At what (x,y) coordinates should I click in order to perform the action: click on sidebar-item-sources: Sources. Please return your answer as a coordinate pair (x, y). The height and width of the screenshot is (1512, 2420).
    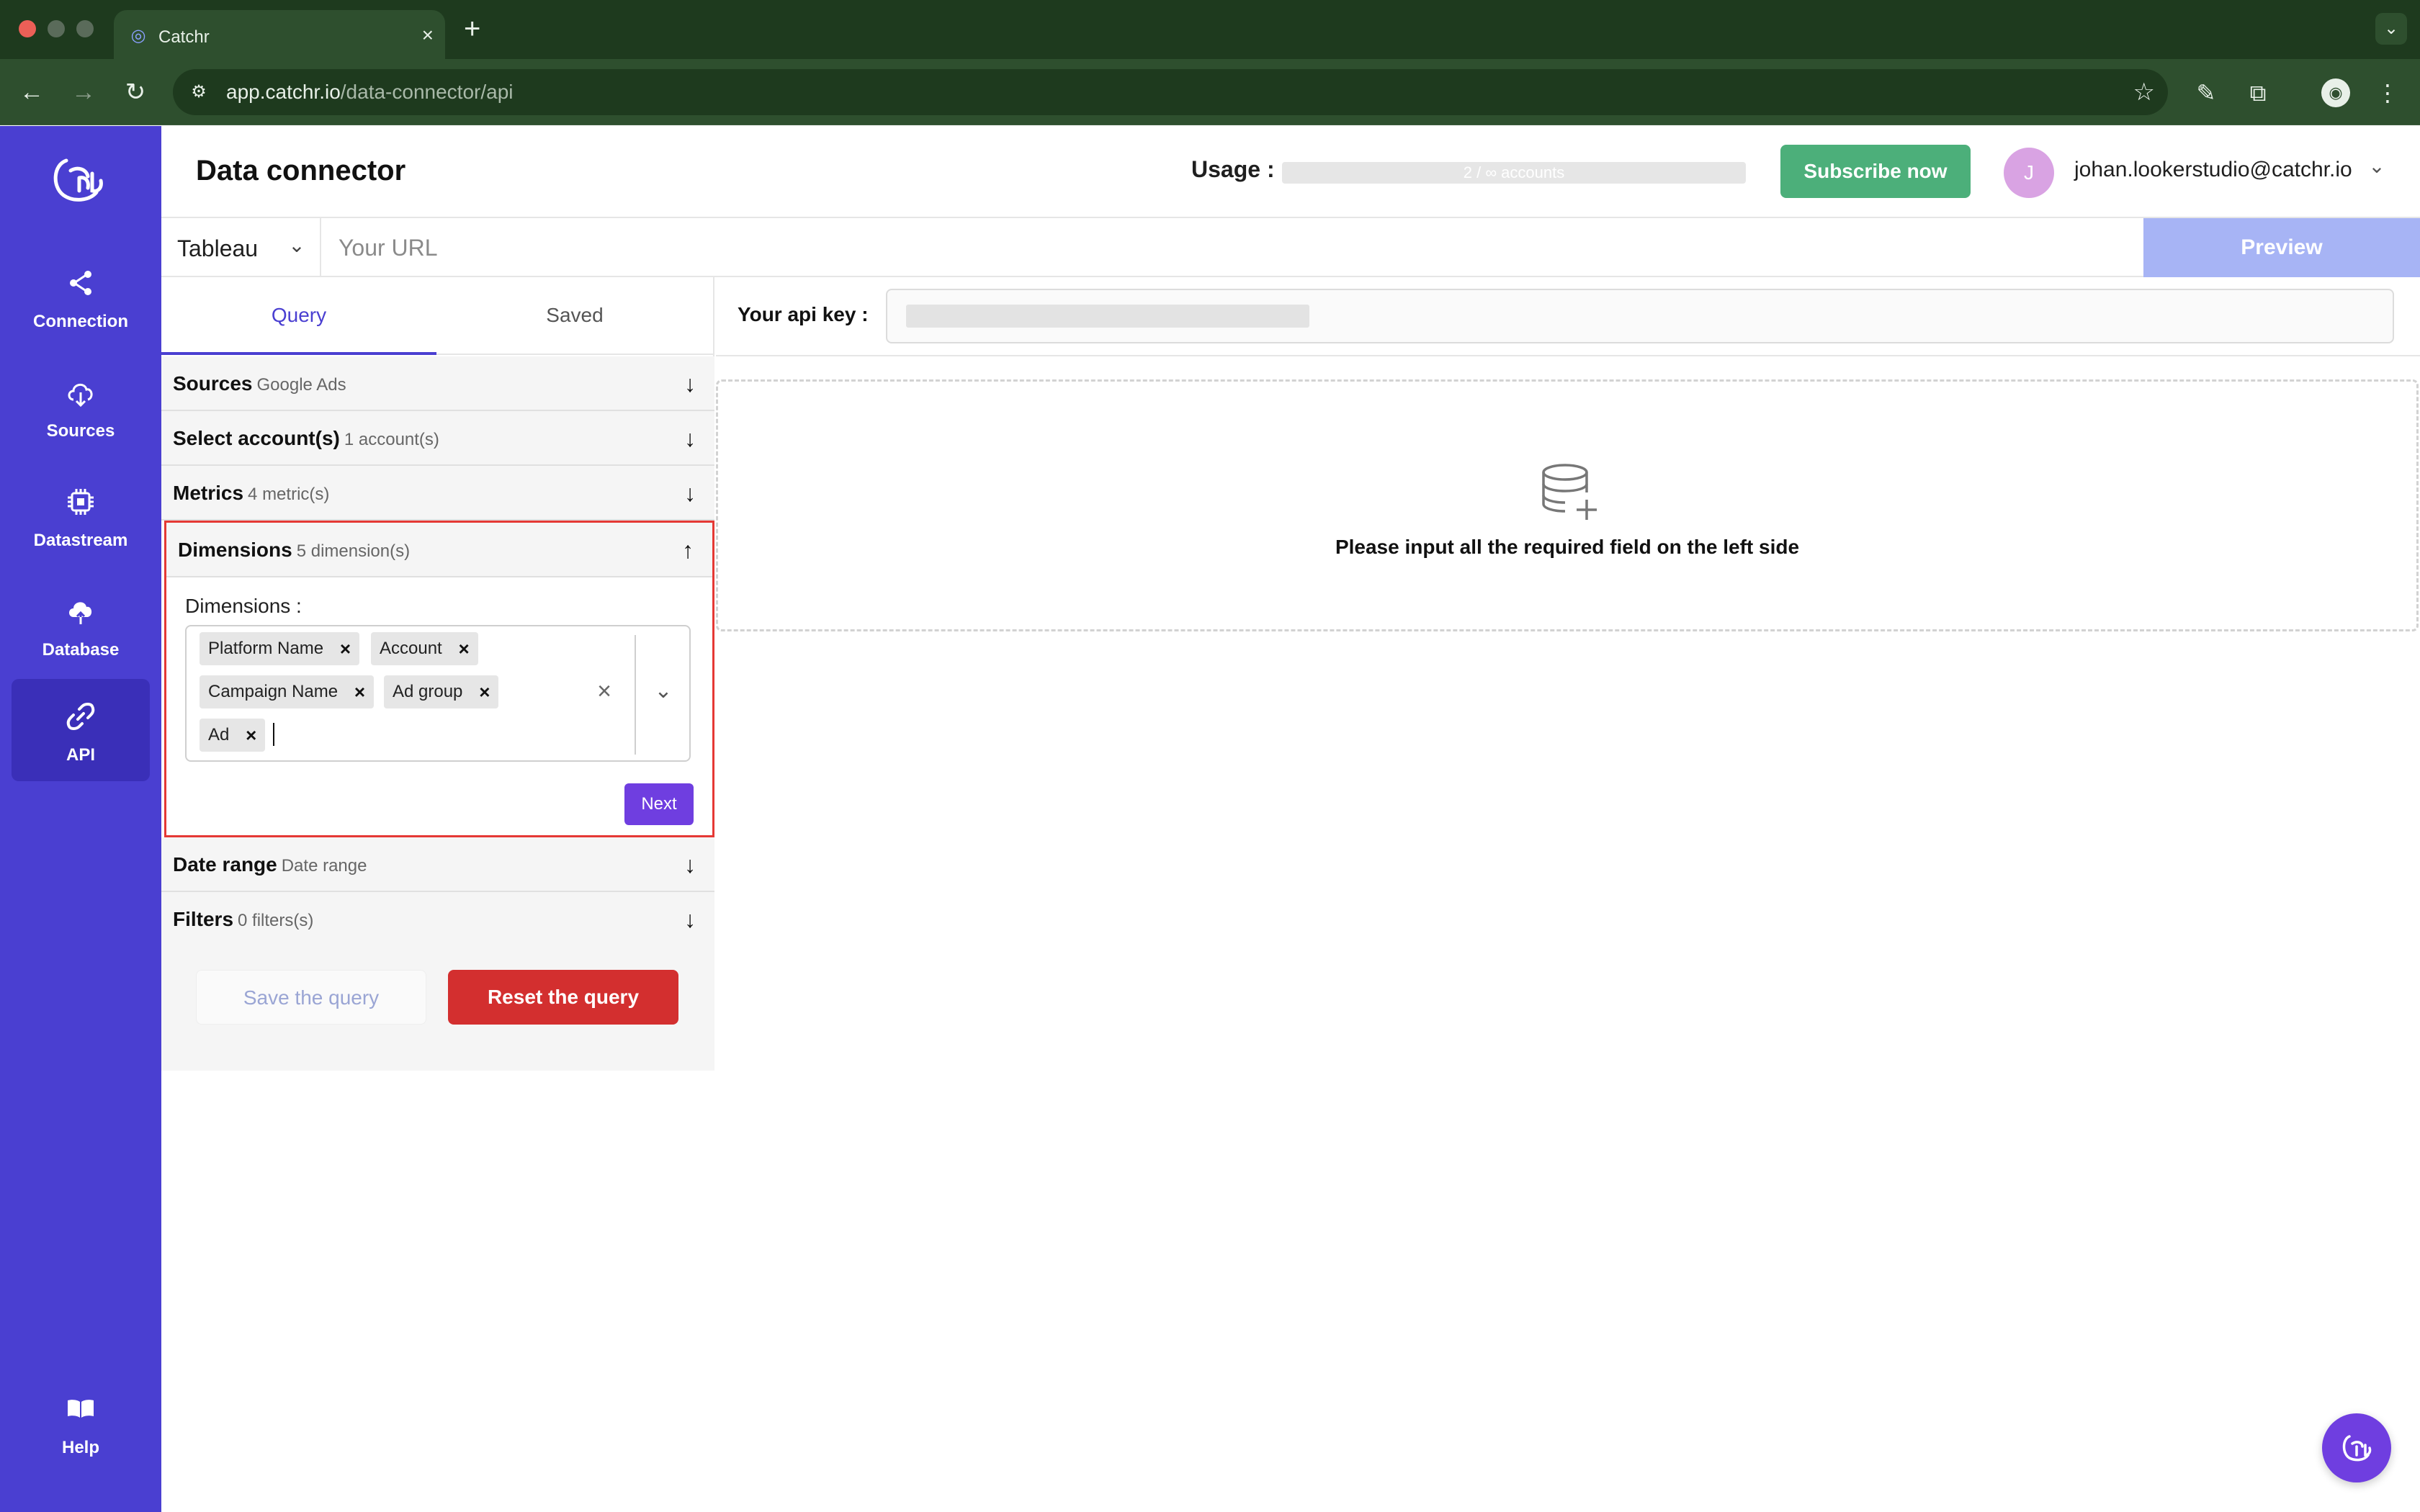
    Looking at the image, I should click on (81, 406).